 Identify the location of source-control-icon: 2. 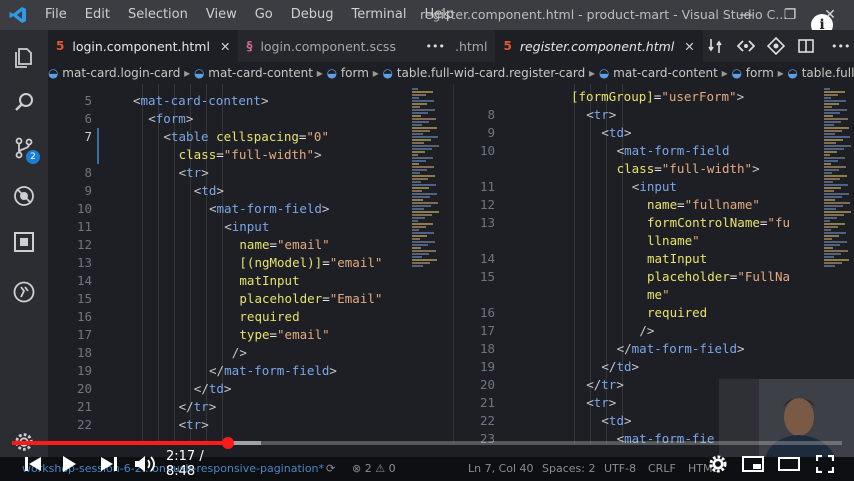
(24, 148).